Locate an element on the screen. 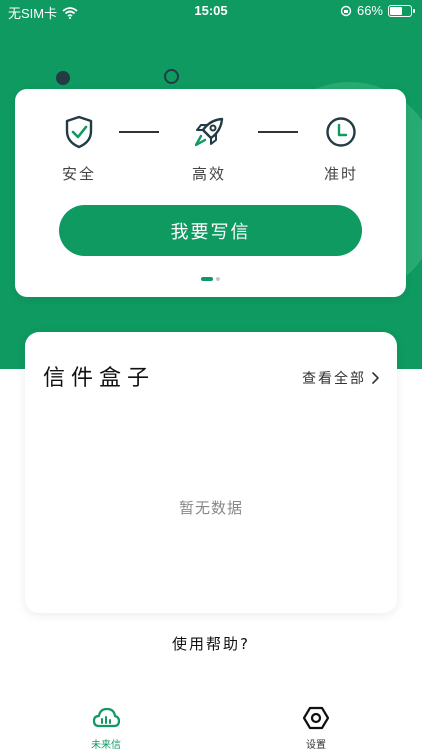 This screenshot has height=751, width=422. tab-label: 设置 is located at coordinates (316, 745).